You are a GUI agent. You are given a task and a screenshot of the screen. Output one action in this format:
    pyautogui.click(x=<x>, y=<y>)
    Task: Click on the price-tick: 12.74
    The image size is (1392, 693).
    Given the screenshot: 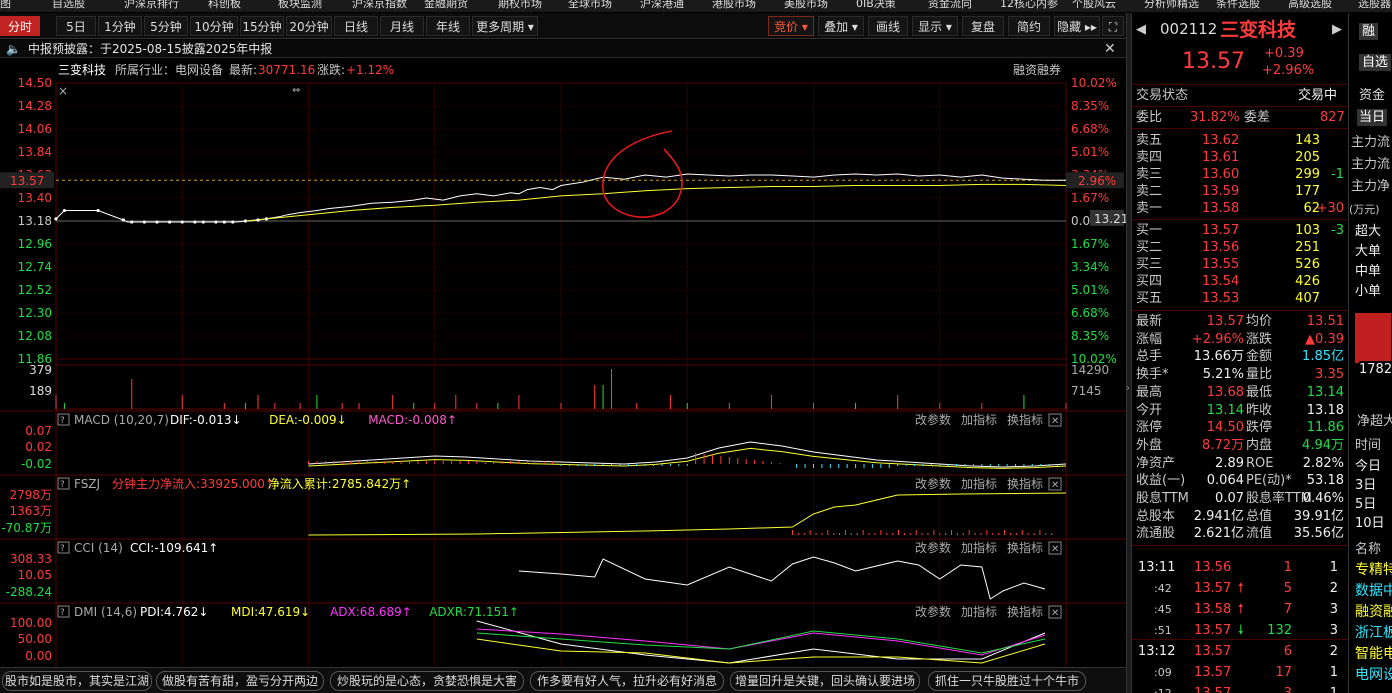 What is the action you would take?
    pyautogui.click(x=35, y=267)
    